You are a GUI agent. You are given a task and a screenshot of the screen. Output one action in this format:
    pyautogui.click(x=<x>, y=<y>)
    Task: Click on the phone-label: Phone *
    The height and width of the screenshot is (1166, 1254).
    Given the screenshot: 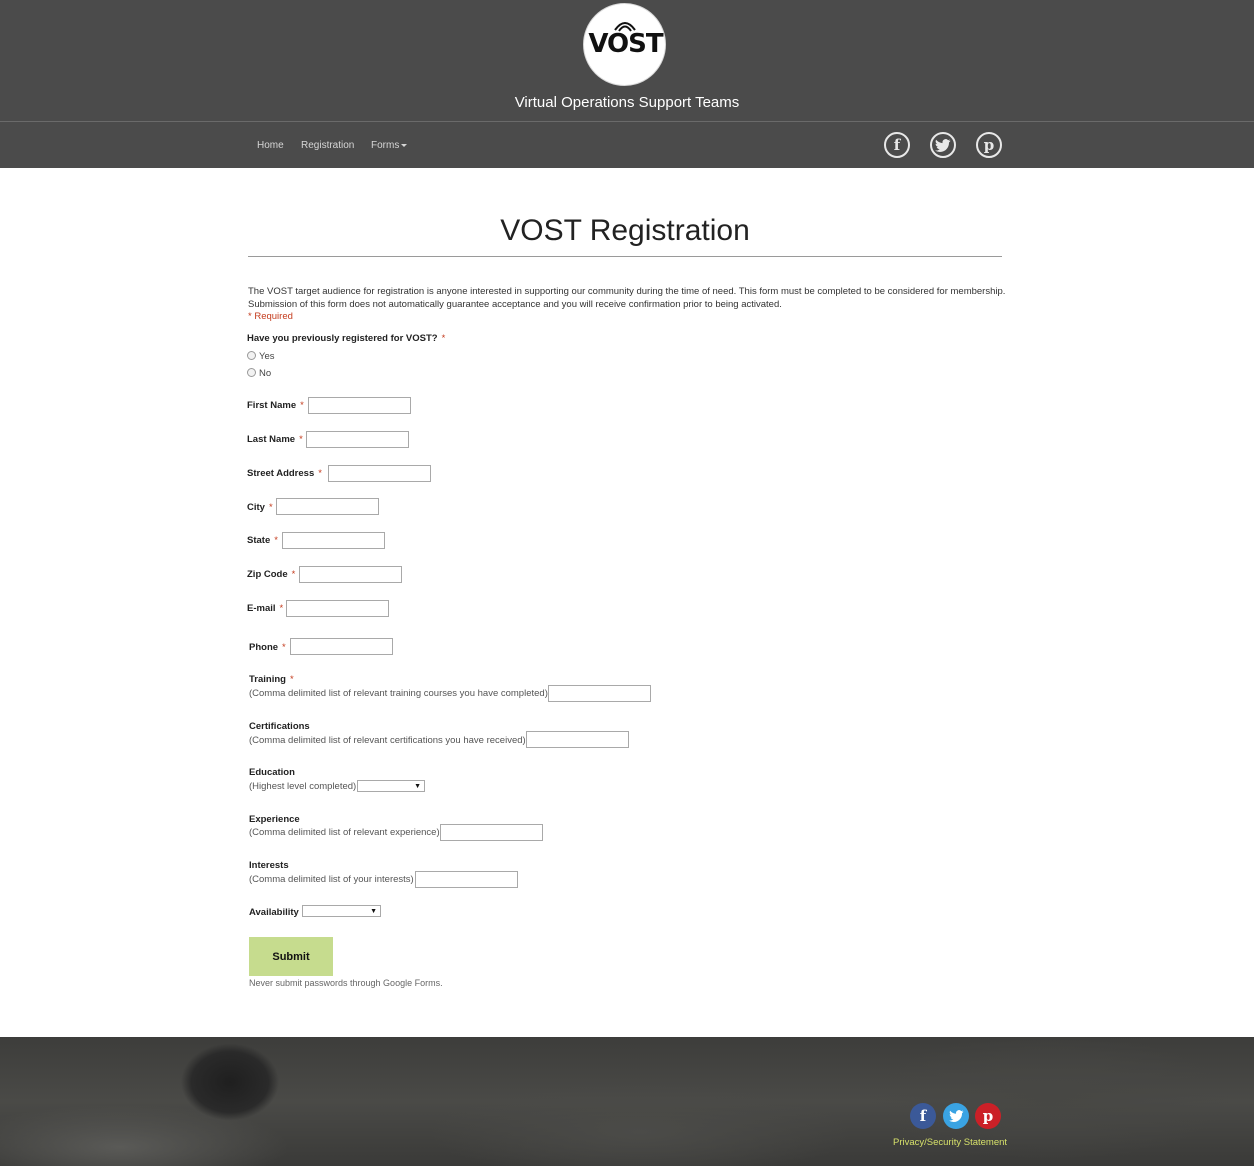 What is the action you would take?
    pyautogui.click(x=267, y=647)
    